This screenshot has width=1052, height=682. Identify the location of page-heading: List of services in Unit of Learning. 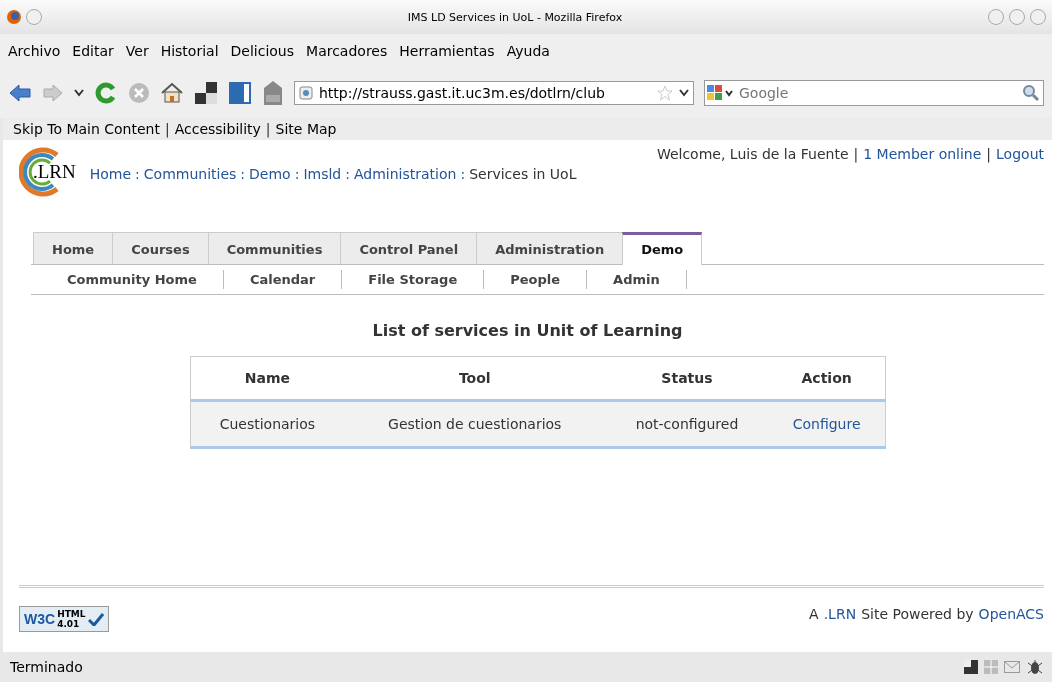
(527, 330).